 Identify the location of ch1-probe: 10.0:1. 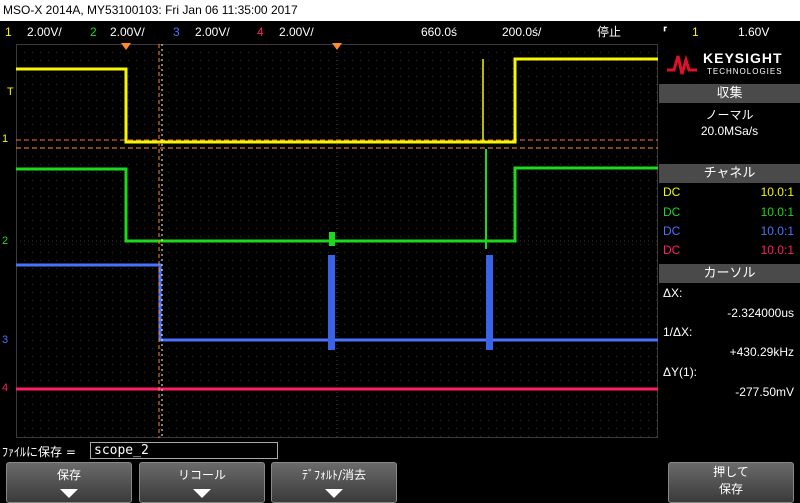
(777, 192).